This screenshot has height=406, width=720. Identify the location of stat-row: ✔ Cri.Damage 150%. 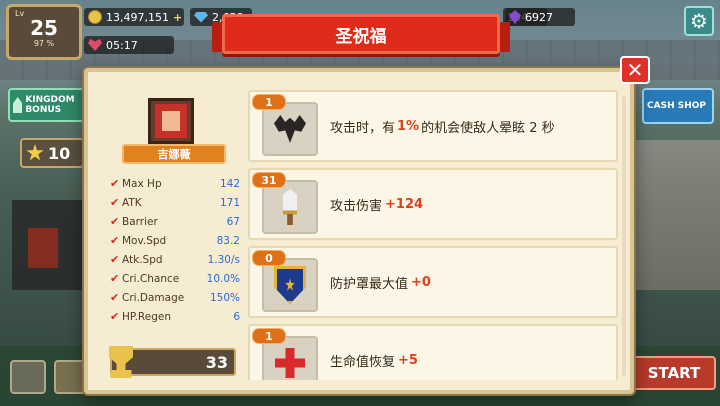
(175, 297).